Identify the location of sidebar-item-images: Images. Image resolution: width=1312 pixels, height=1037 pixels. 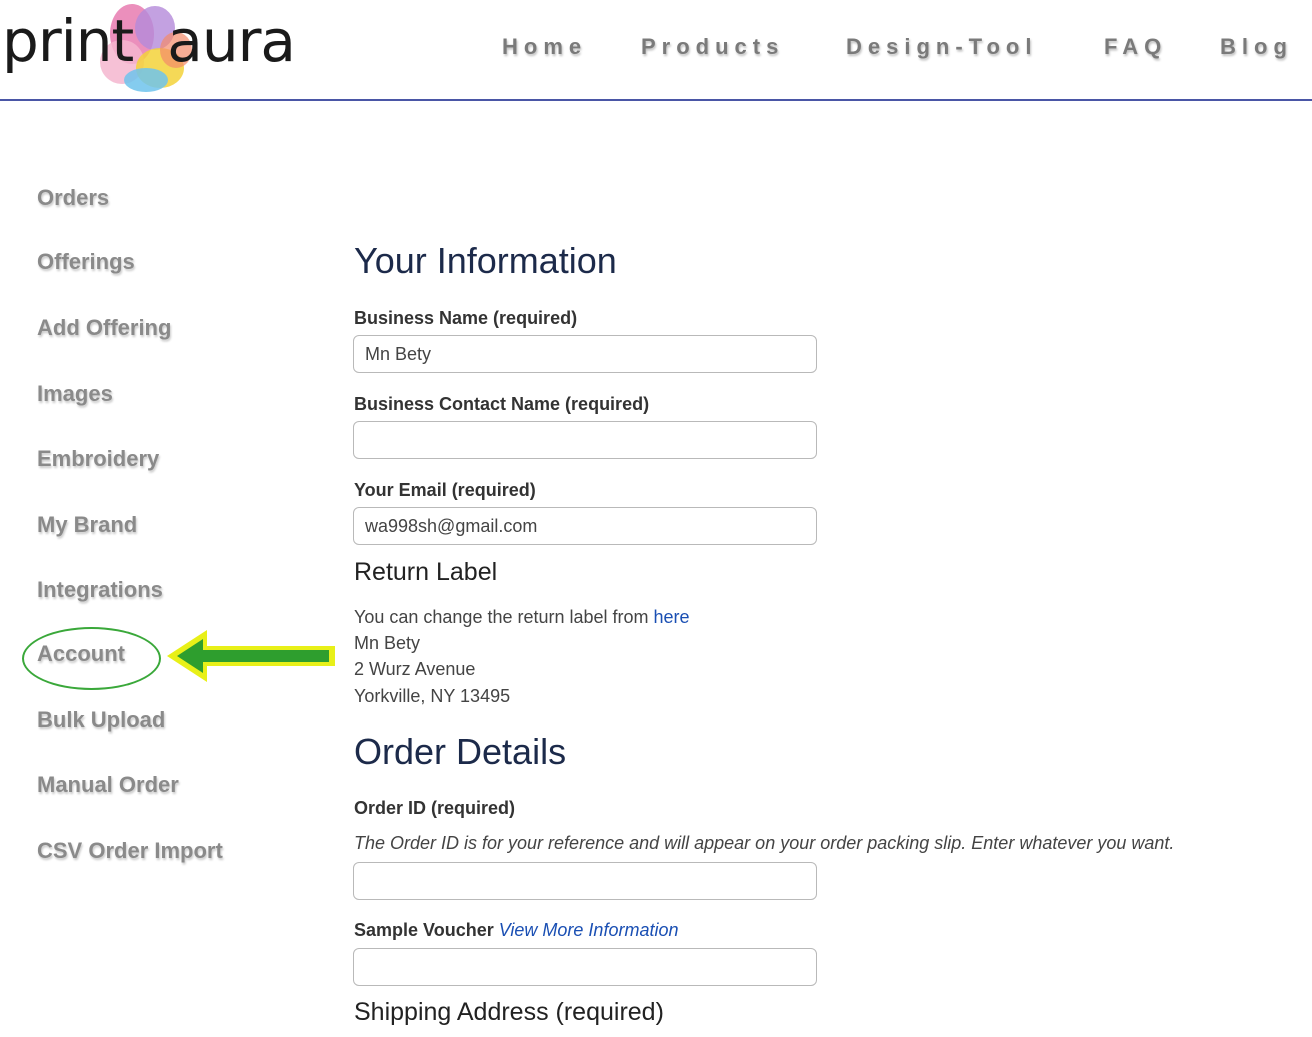
(75, 394).